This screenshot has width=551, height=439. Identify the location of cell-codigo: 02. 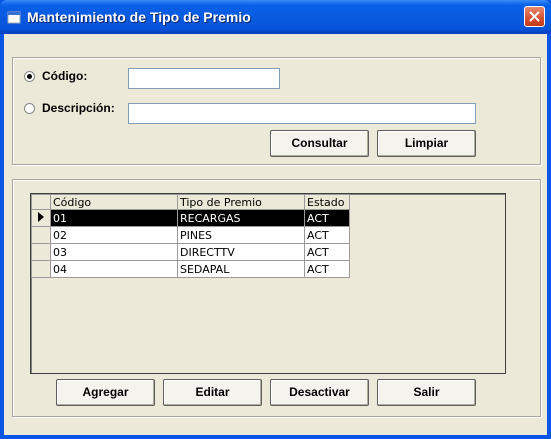
(114, 235).